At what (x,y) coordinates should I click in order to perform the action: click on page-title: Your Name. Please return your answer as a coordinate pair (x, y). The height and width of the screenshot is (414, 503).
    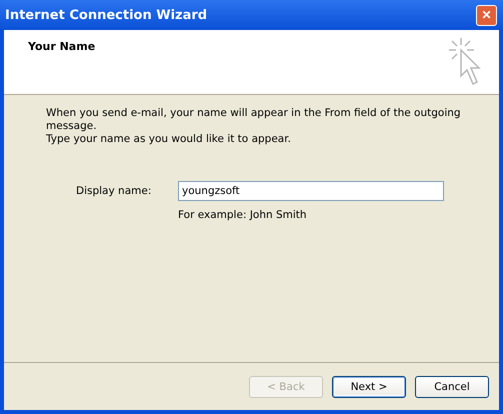
    Looking at the image, I should click on (62, 46).